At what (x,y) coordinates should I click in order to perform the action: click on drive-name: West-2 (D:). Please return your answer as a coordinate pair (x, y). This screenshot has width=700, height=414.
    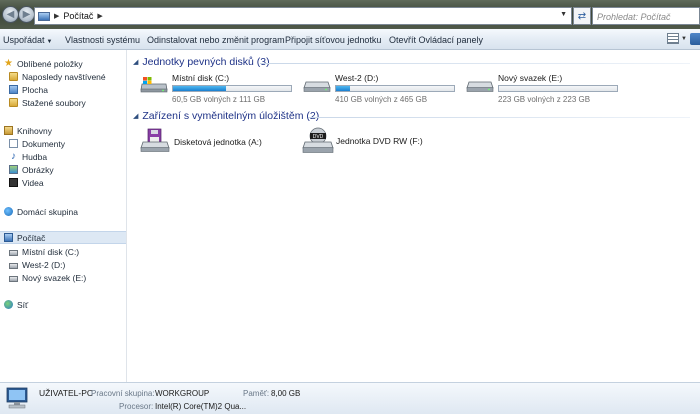
    Looking at the image, I should click on (357, 78).